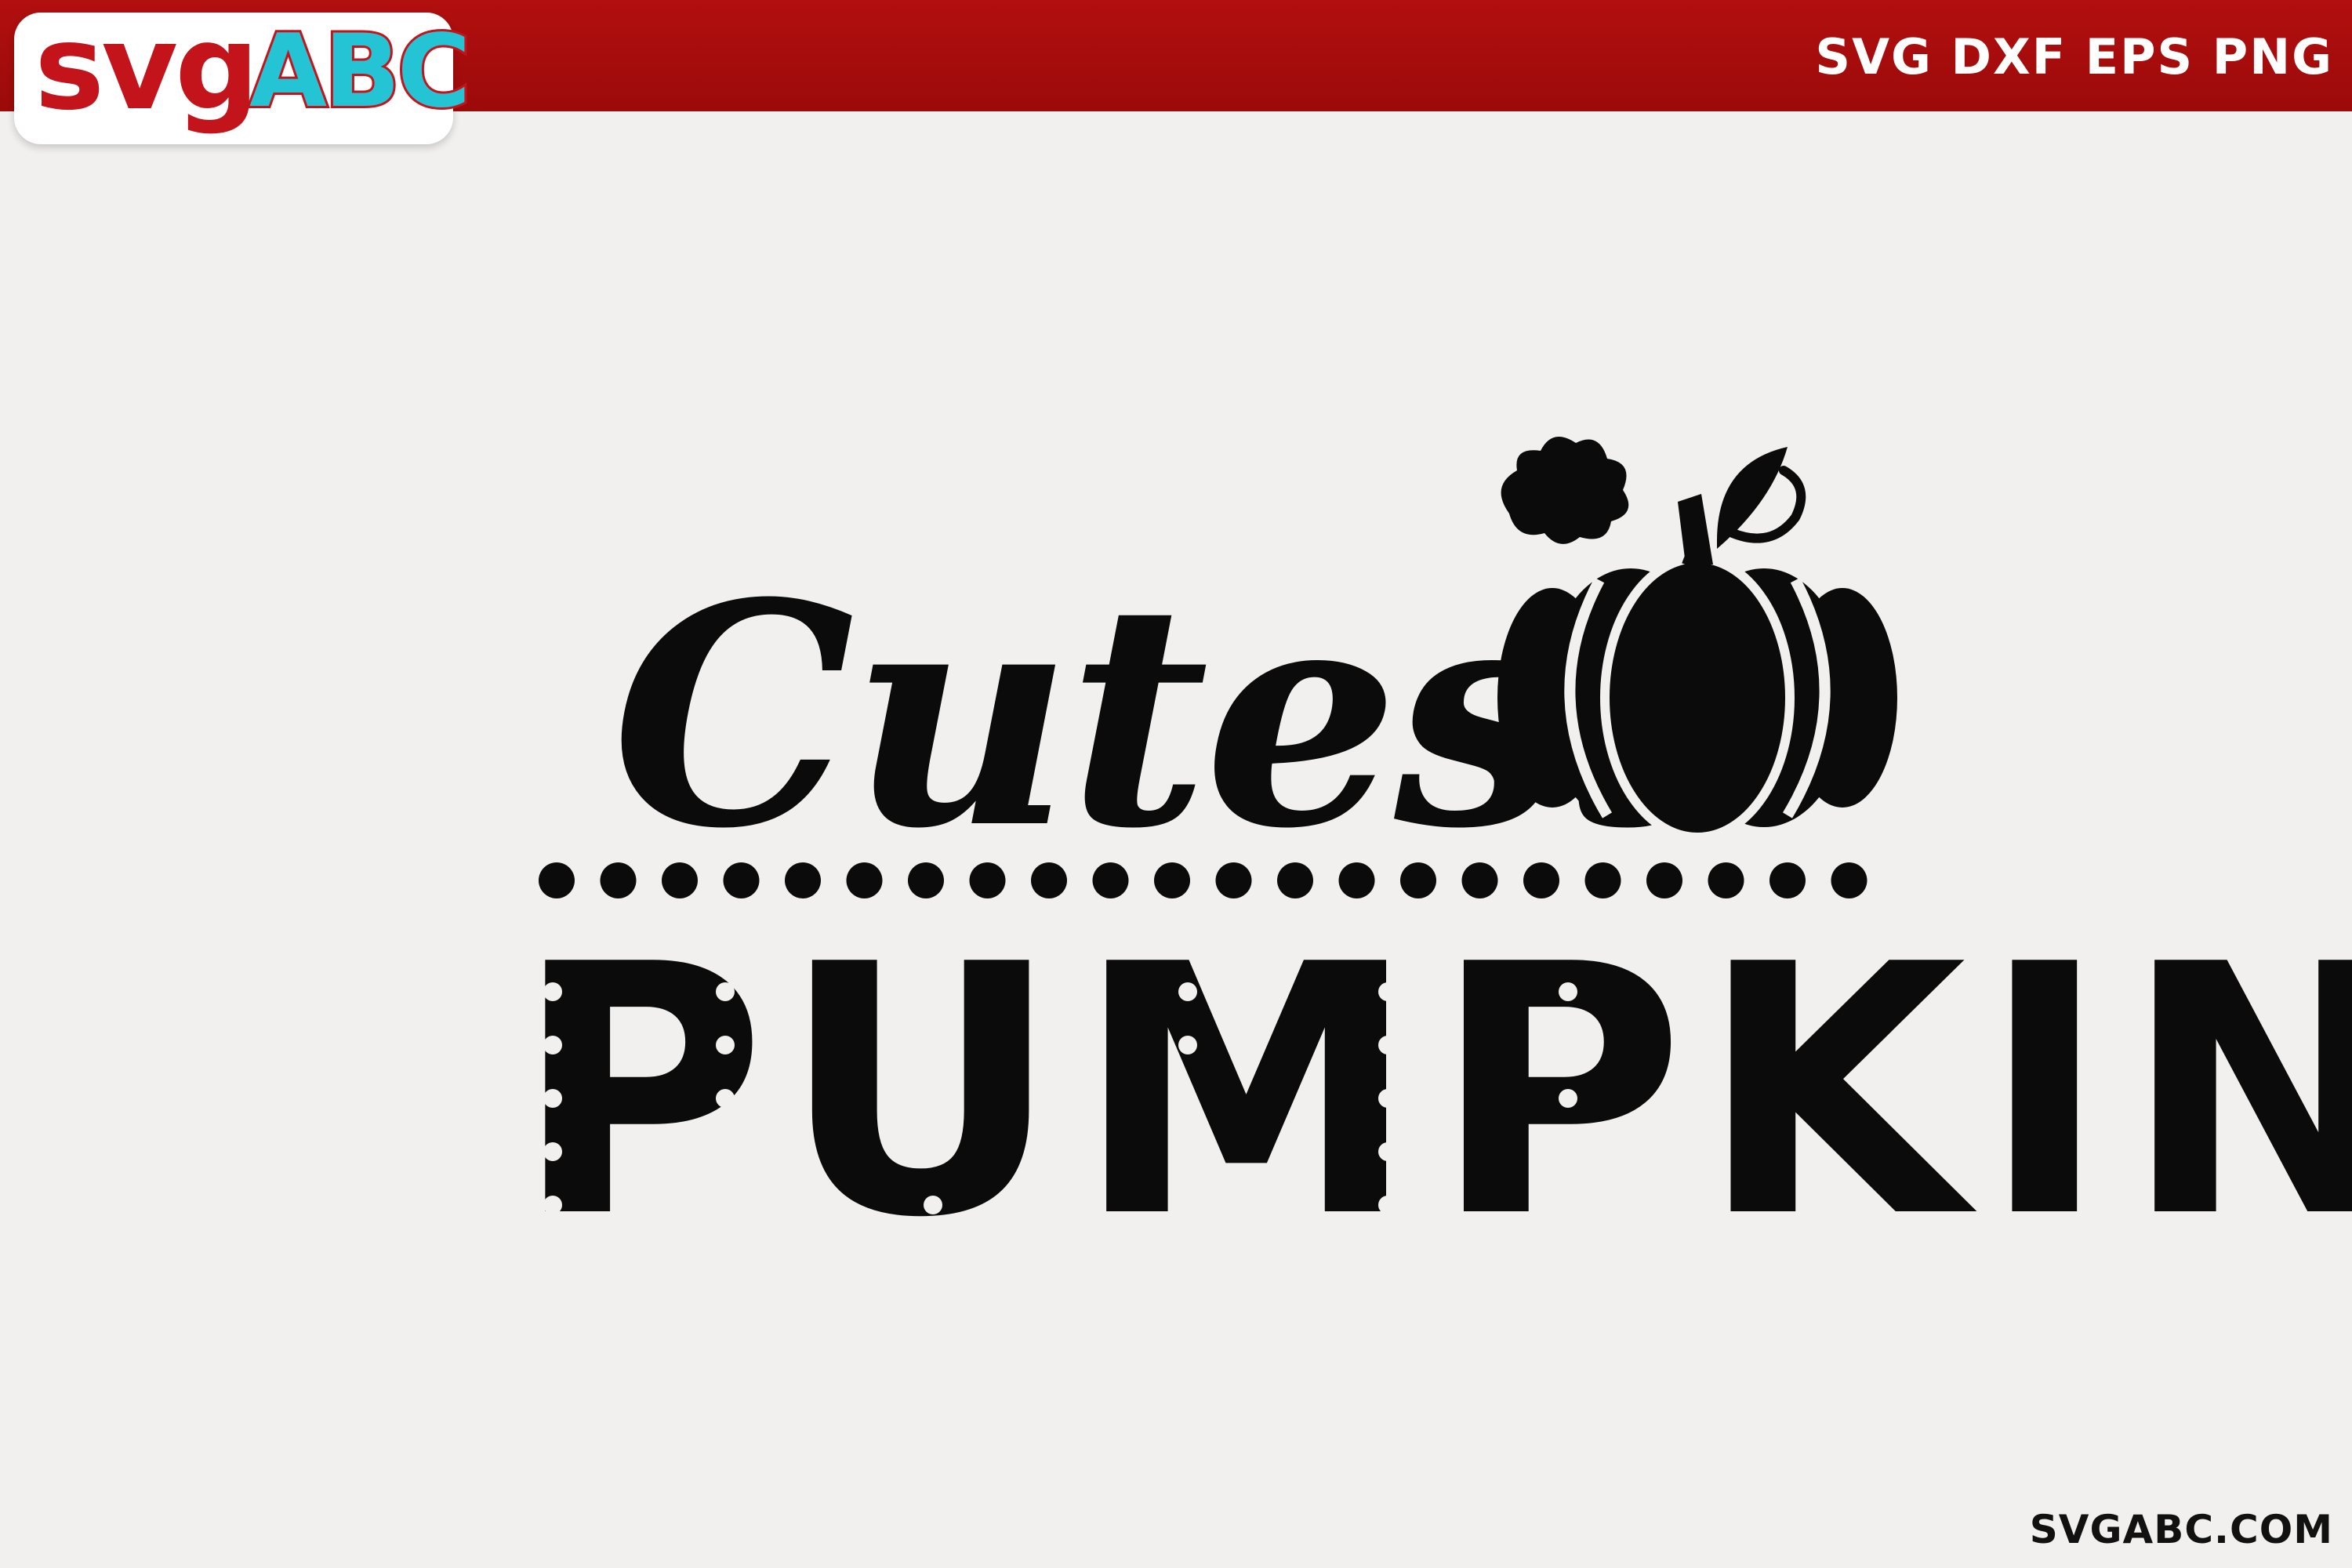 The height and width of the screenshot is (1568, 2352). Describe the element at coordinates (1697, 639) in the screenshot. I see `pumpkin-icon` at that location.